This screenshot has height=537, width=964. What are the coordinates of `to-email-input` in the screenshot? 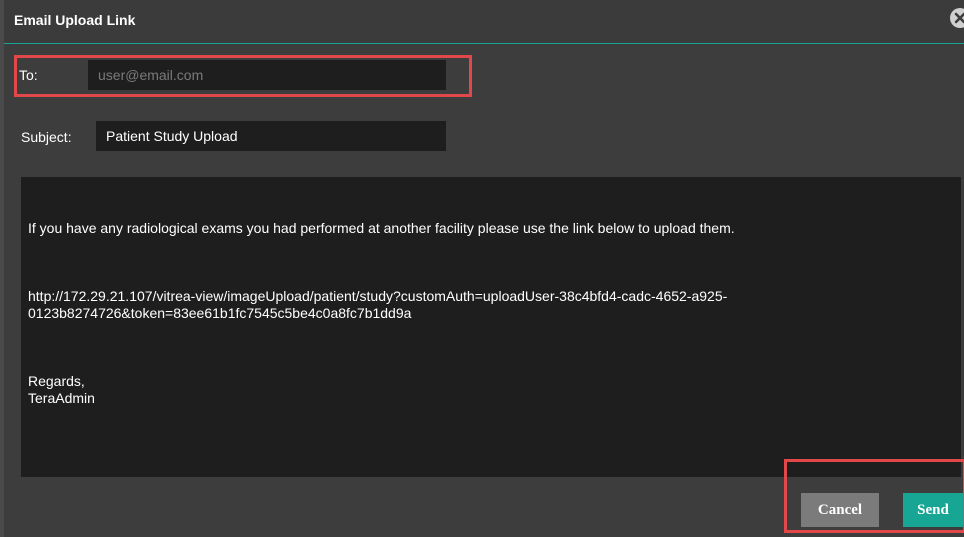 It's located at (267, 75).